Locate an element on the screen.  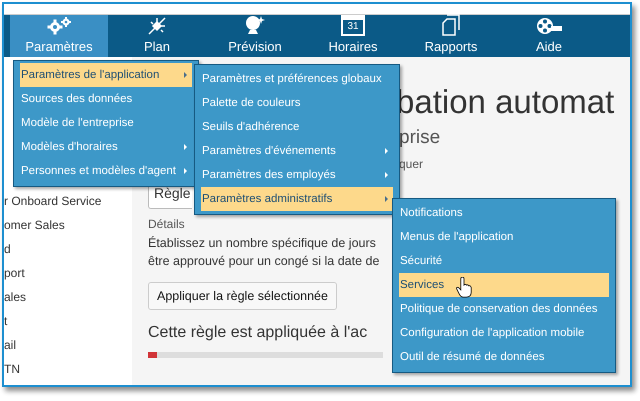
apply-rule-button: Appliquer la règle sélectionnée is located at coordinates (242, 296).